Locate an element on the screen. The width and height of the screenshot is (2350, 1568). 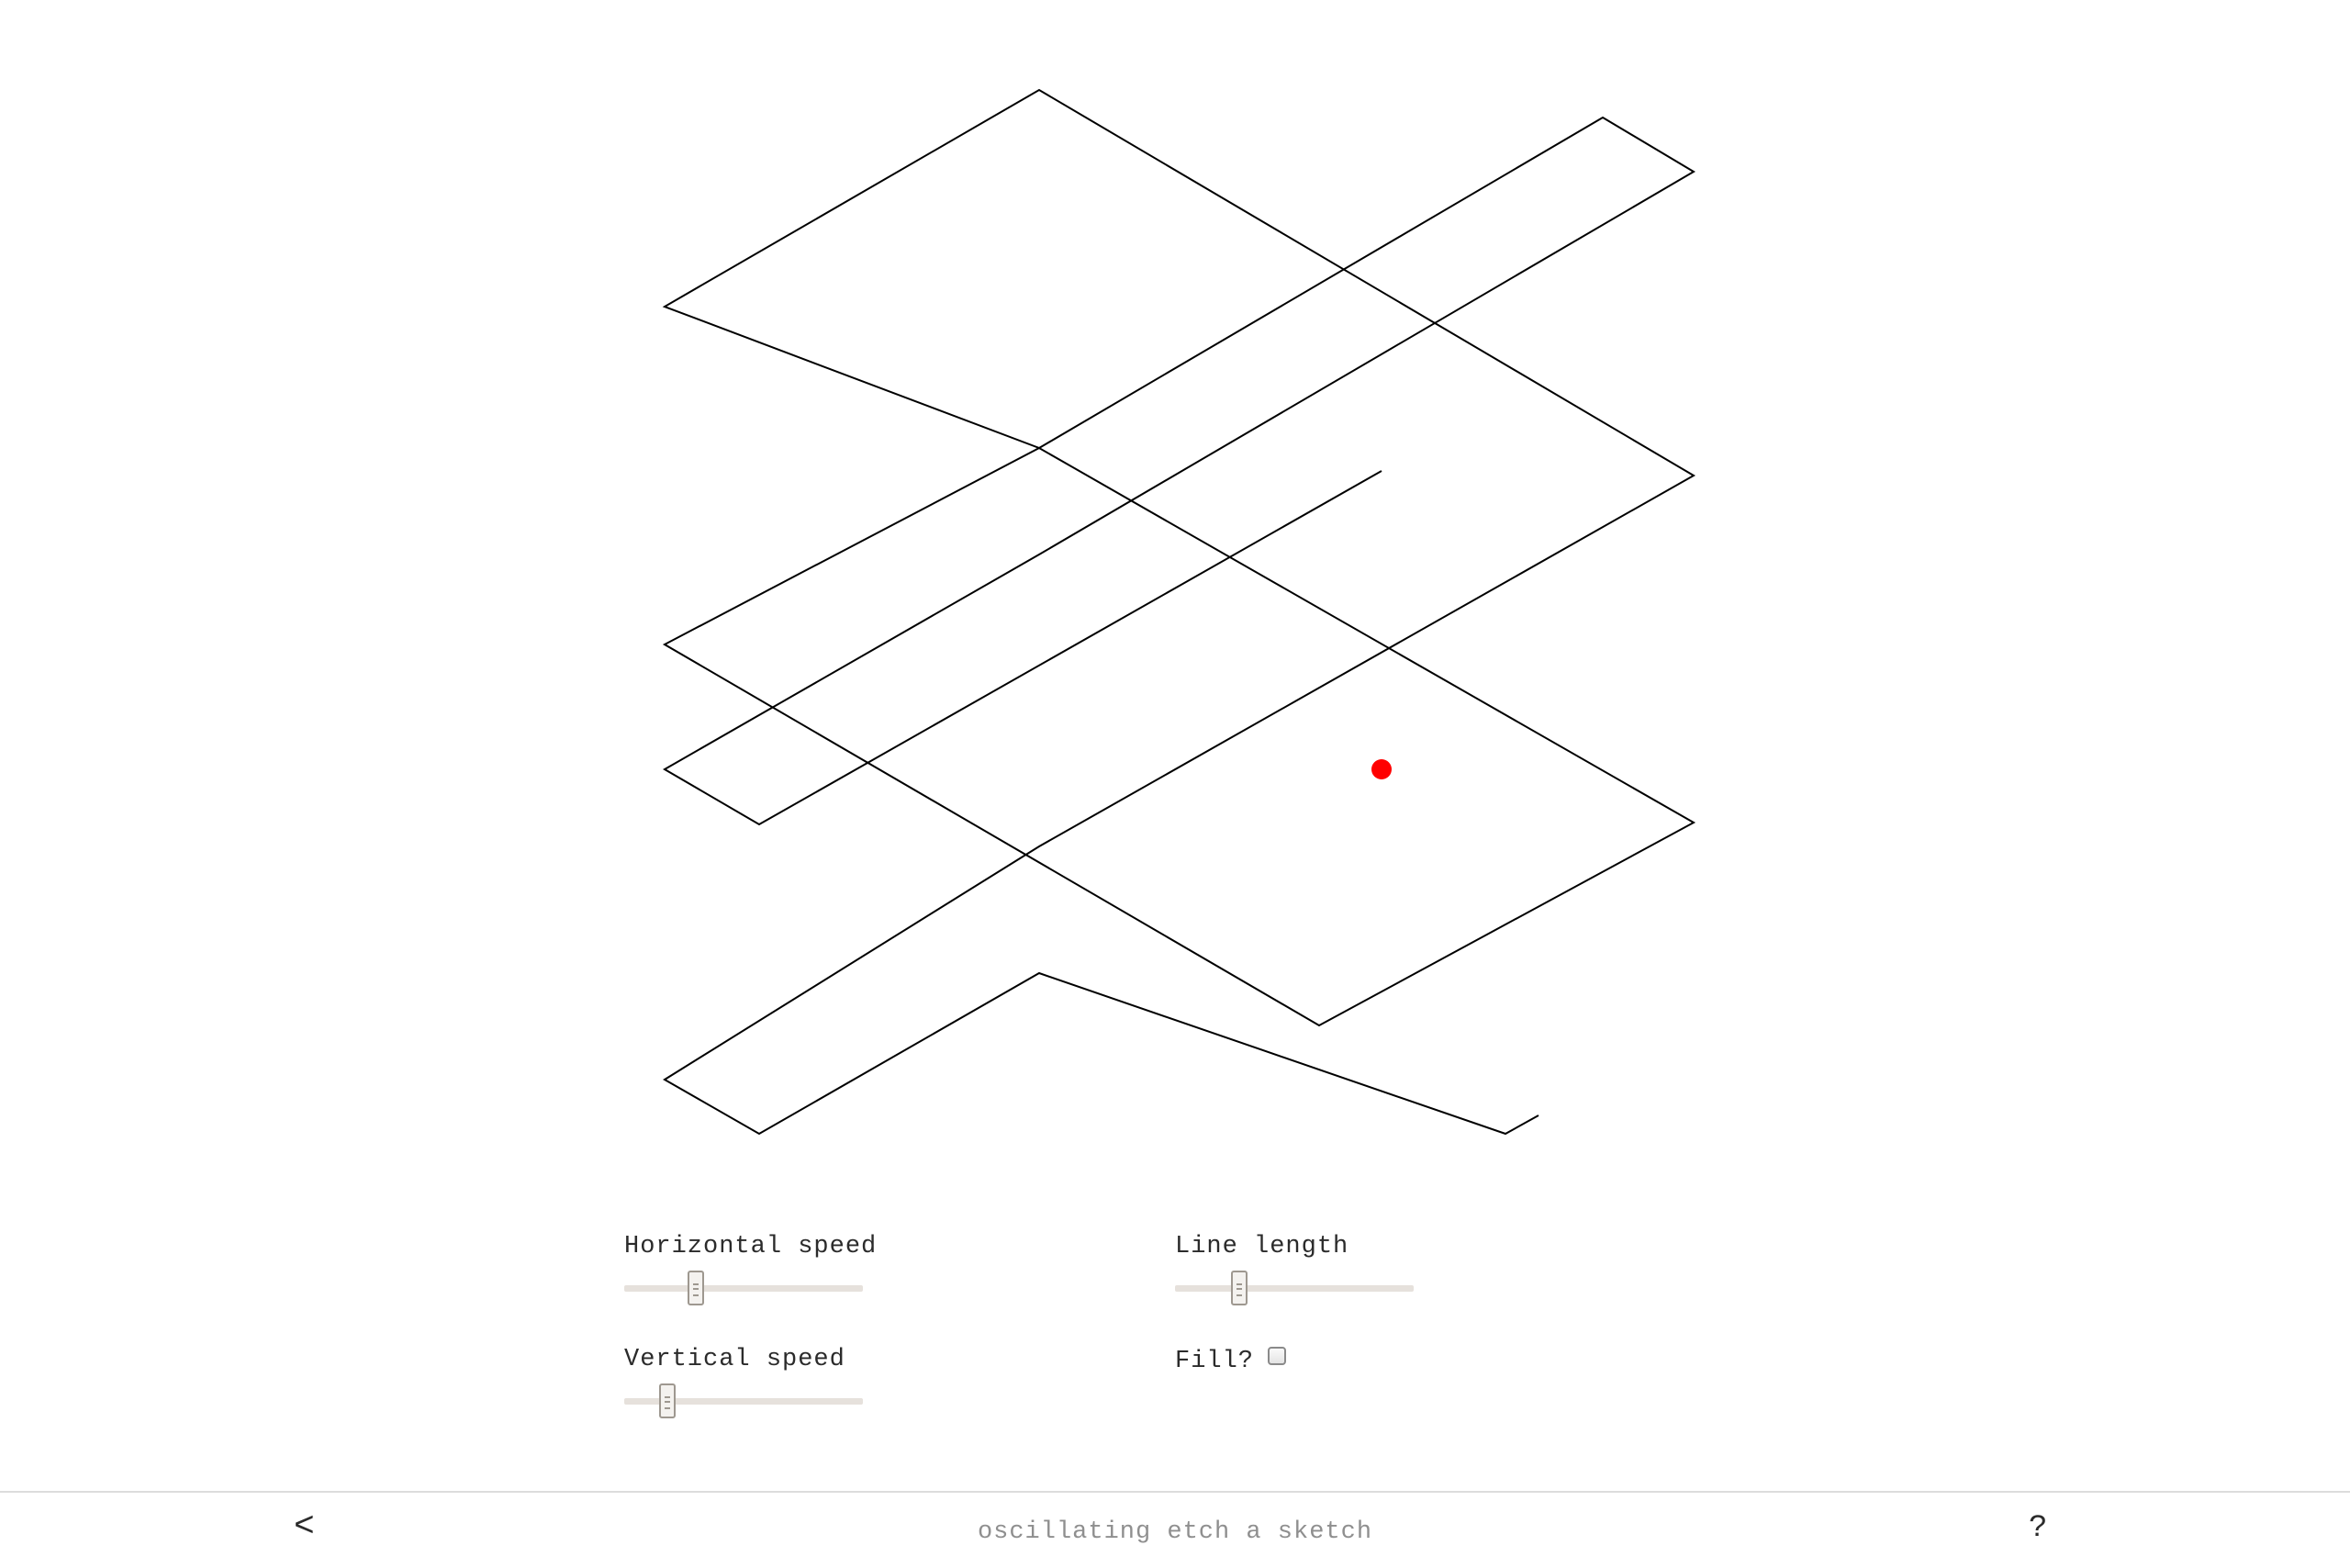
help-button: ? is located at coordinates (2038, 1528).